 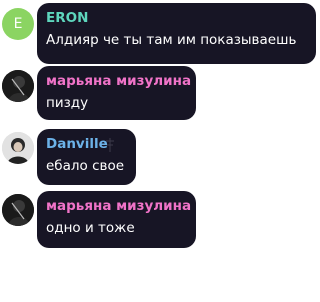 What do you see at coordinates (116, 93) in the screenshot?
I see `message-bubble: марьяна мизулина пизду` at bounding box center [116, 93].